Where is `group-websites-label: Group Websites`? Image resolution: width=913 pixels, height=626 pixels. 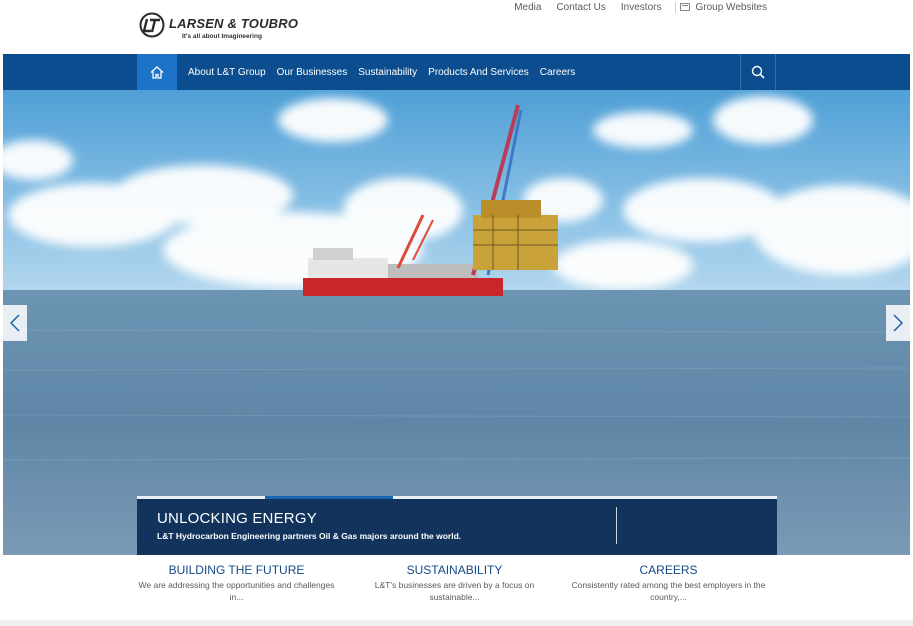 group-websites-label: Group Websites is located at coordinates (731, 7).